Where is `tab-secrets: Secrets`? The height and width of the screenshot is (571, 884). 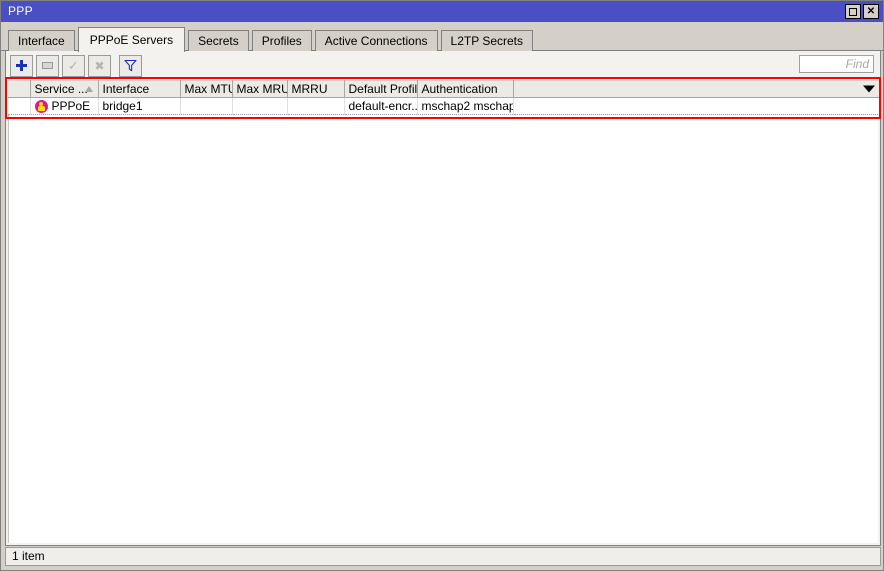 tab-secrets: Secrets is located at coordinates (218, 40).